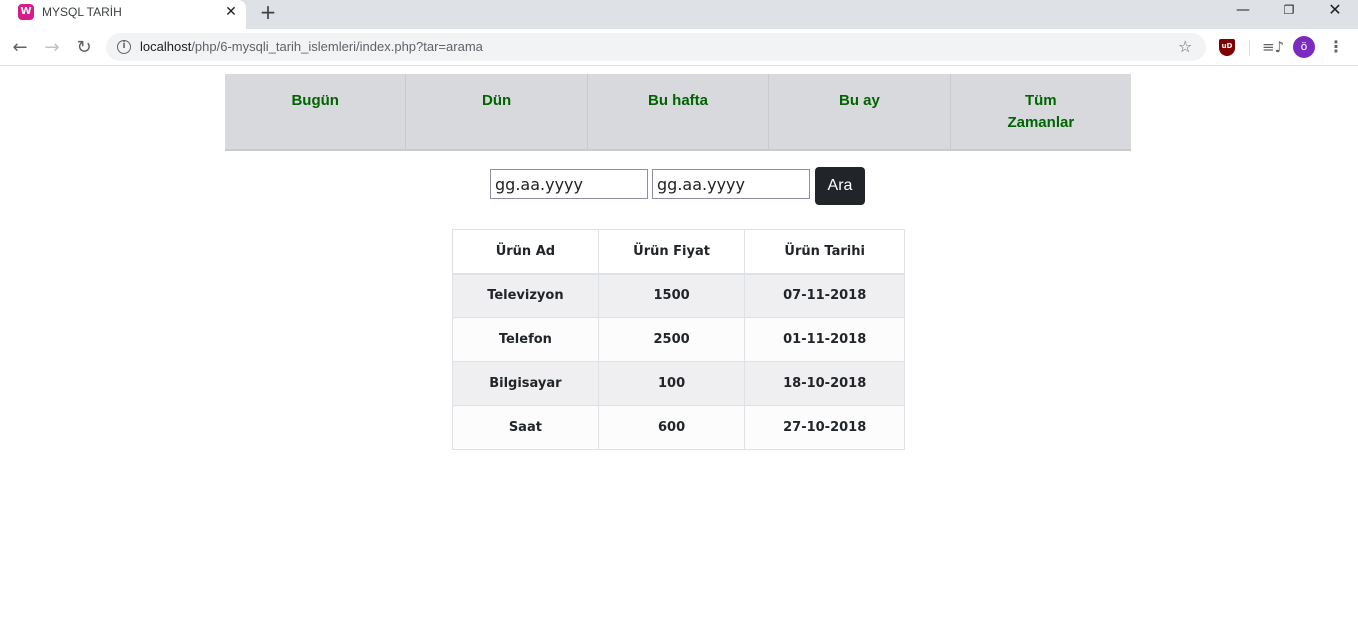  Describe the element at coordinates (678, 101) in the screenshot. I see `nav-link-this-week: Bu hafta` at that location.